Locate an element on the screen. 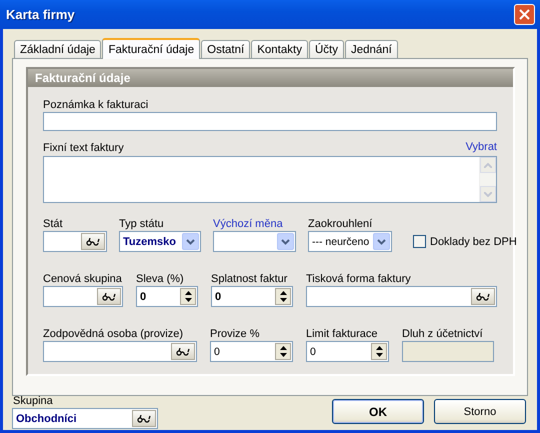 The width and height of the screenshot is (540, 433). field-value: Tuzemsko is located at coordinates (149, 242).